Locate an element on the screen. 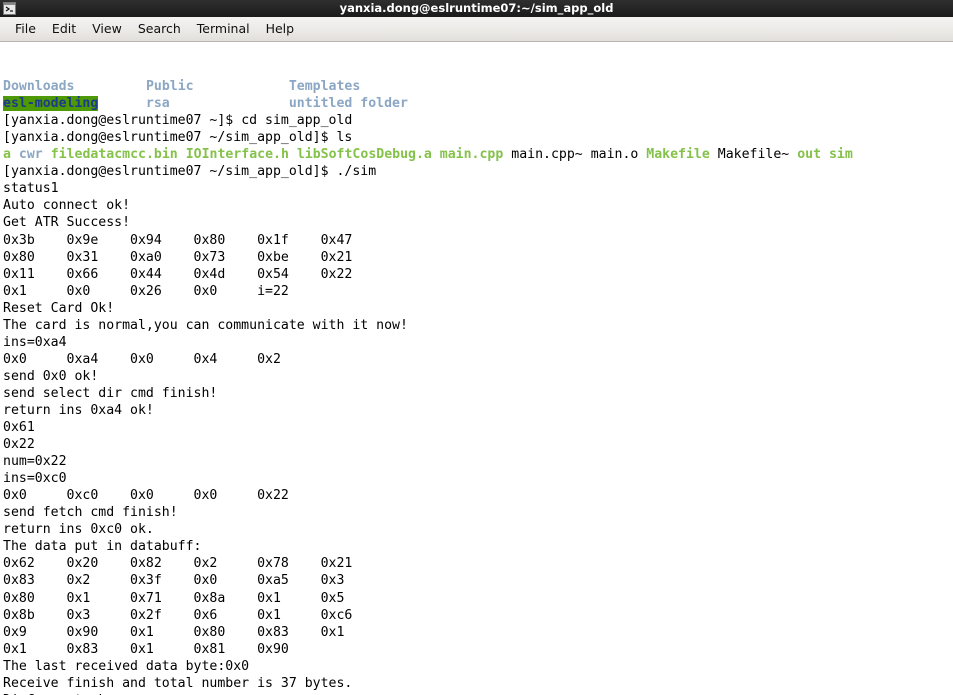 The width and height of the screenshot is (953, 695). output-text: ins=0xa4 is located at coordinates (35, 342).